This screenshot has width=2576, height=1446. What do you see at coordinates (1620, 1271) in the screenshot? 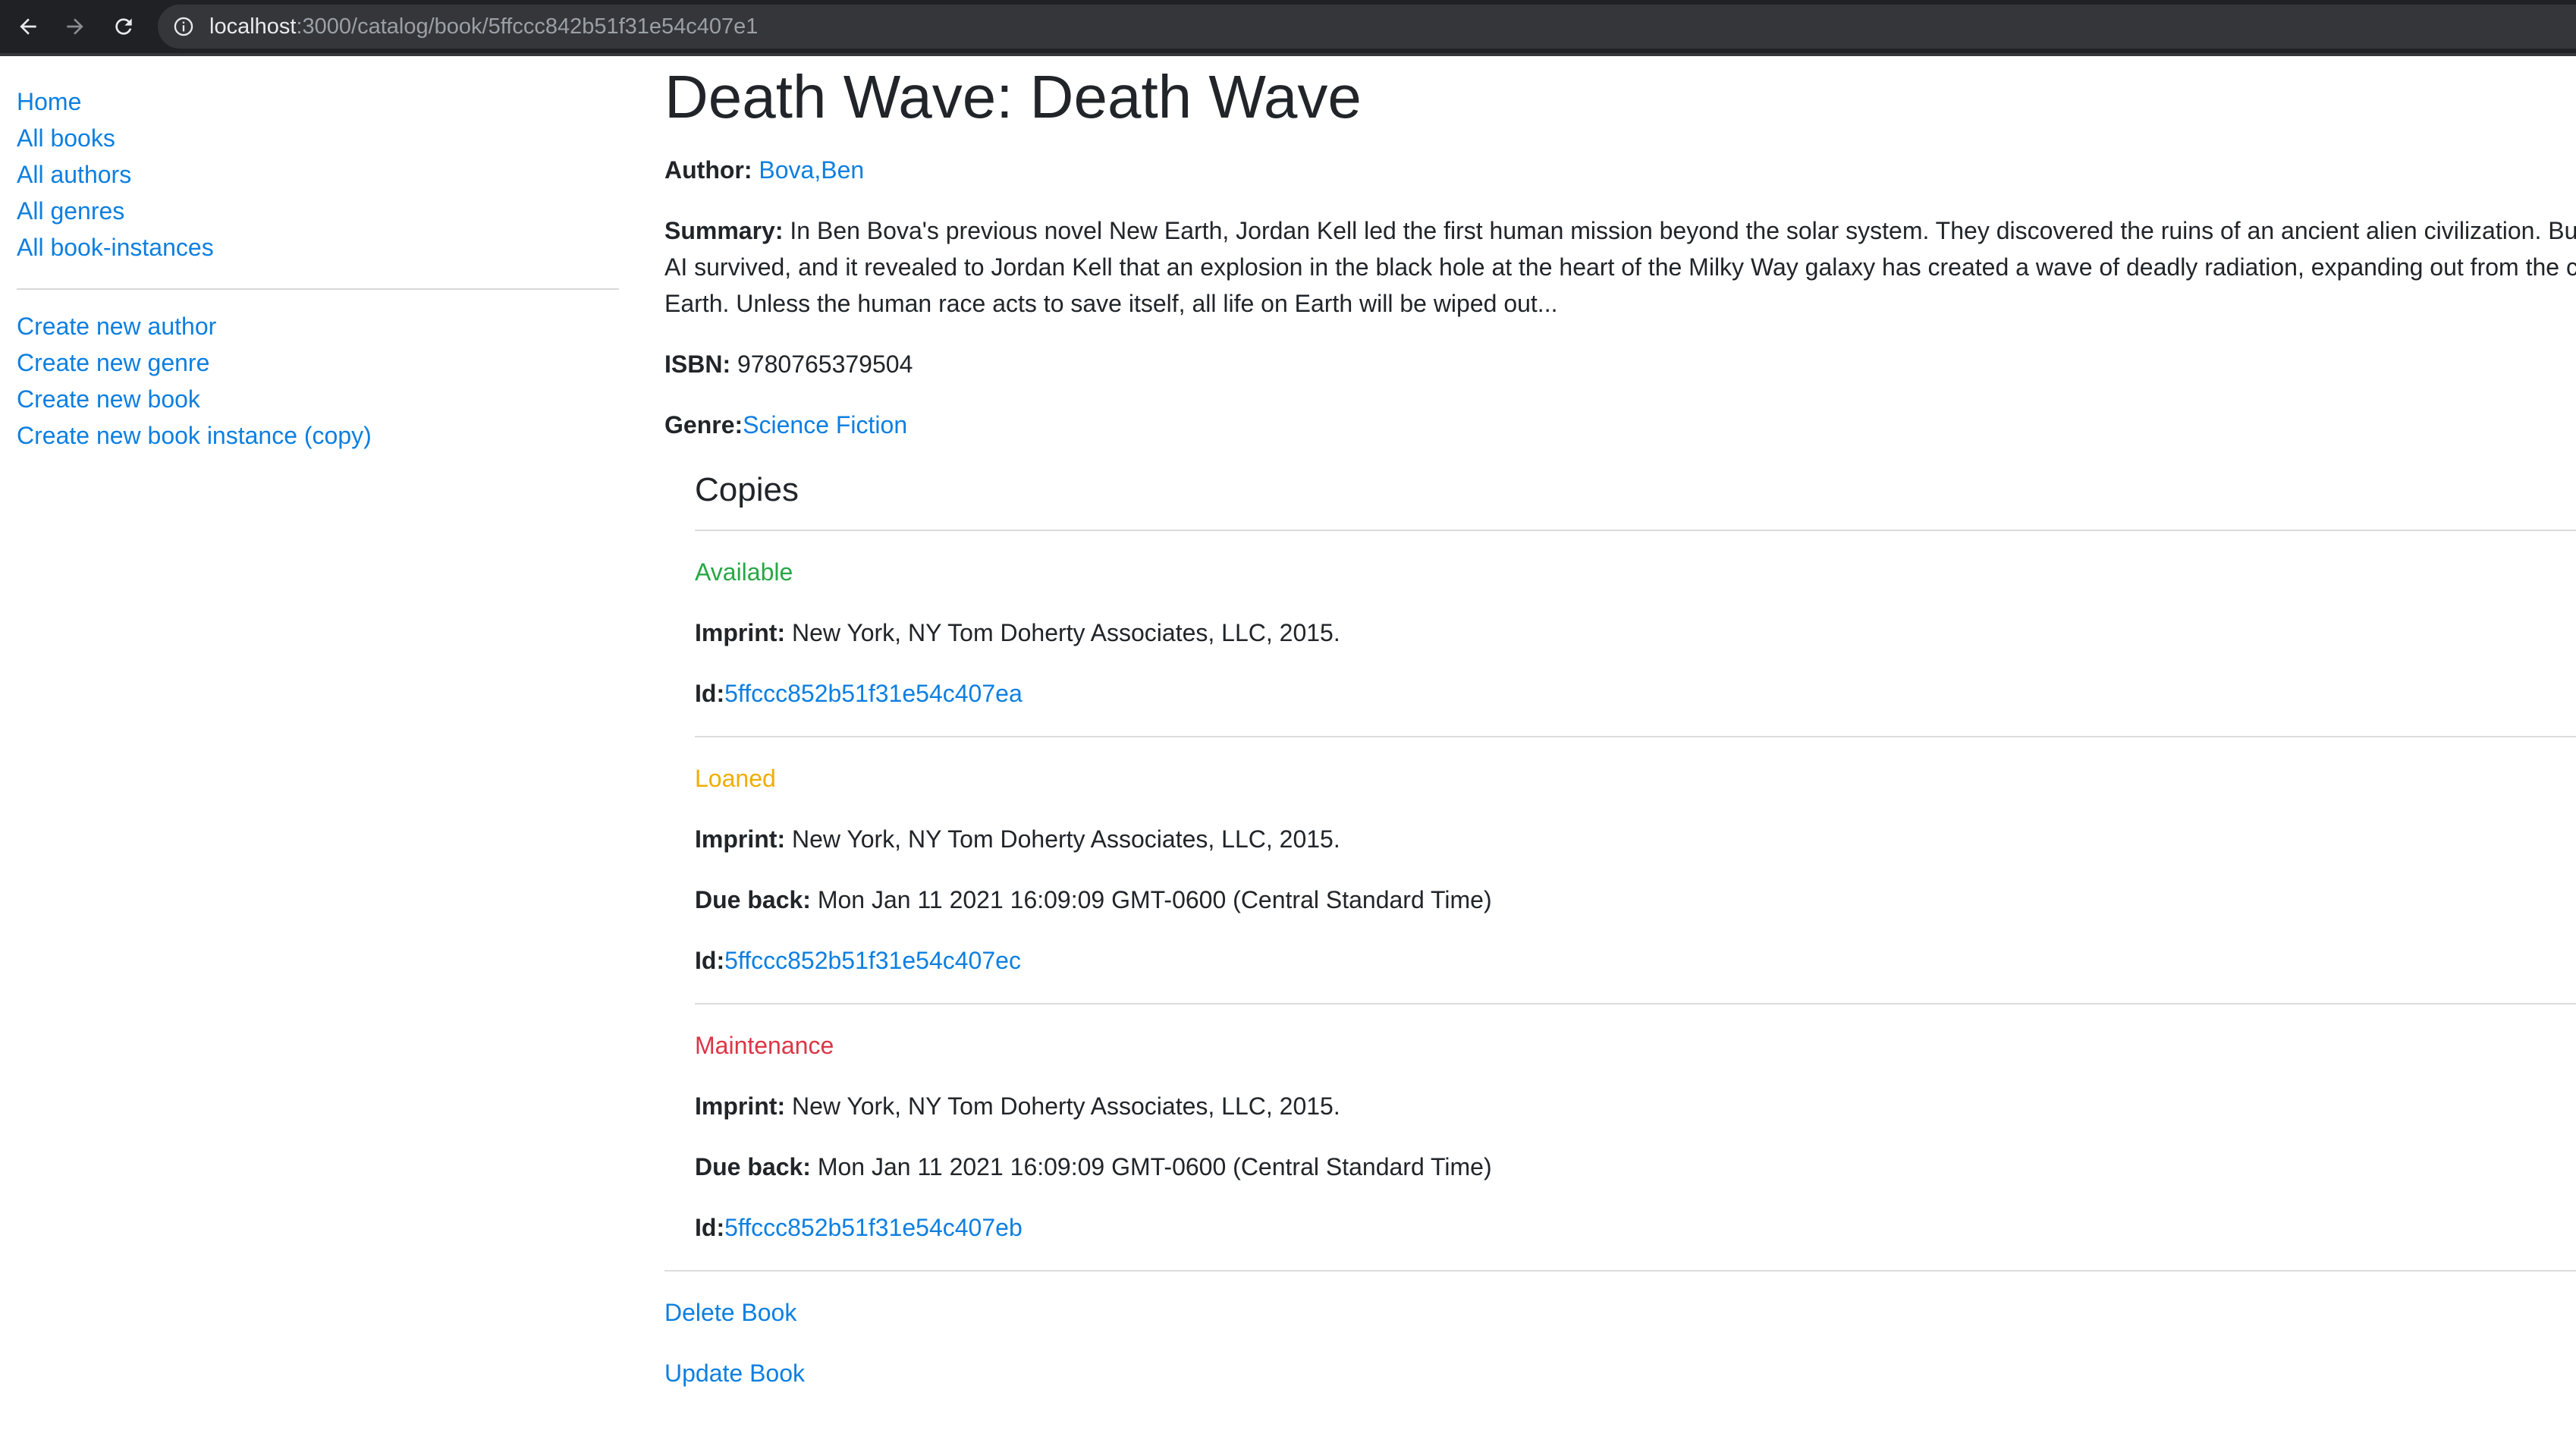
I see `actions-divider` at bounding box center [1620, 1271].